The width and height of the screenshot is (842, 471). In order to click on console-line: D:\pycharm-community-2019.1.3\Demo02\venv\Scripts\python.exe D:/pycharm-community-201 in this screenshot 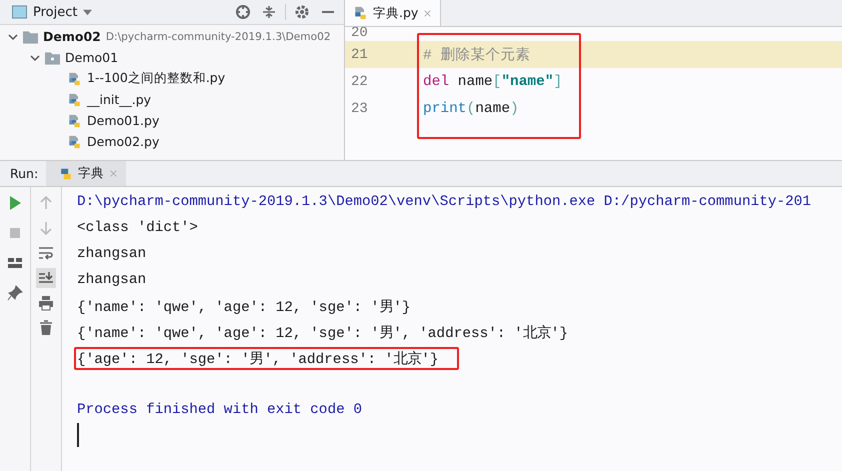, I will do `click(444, 202)`.